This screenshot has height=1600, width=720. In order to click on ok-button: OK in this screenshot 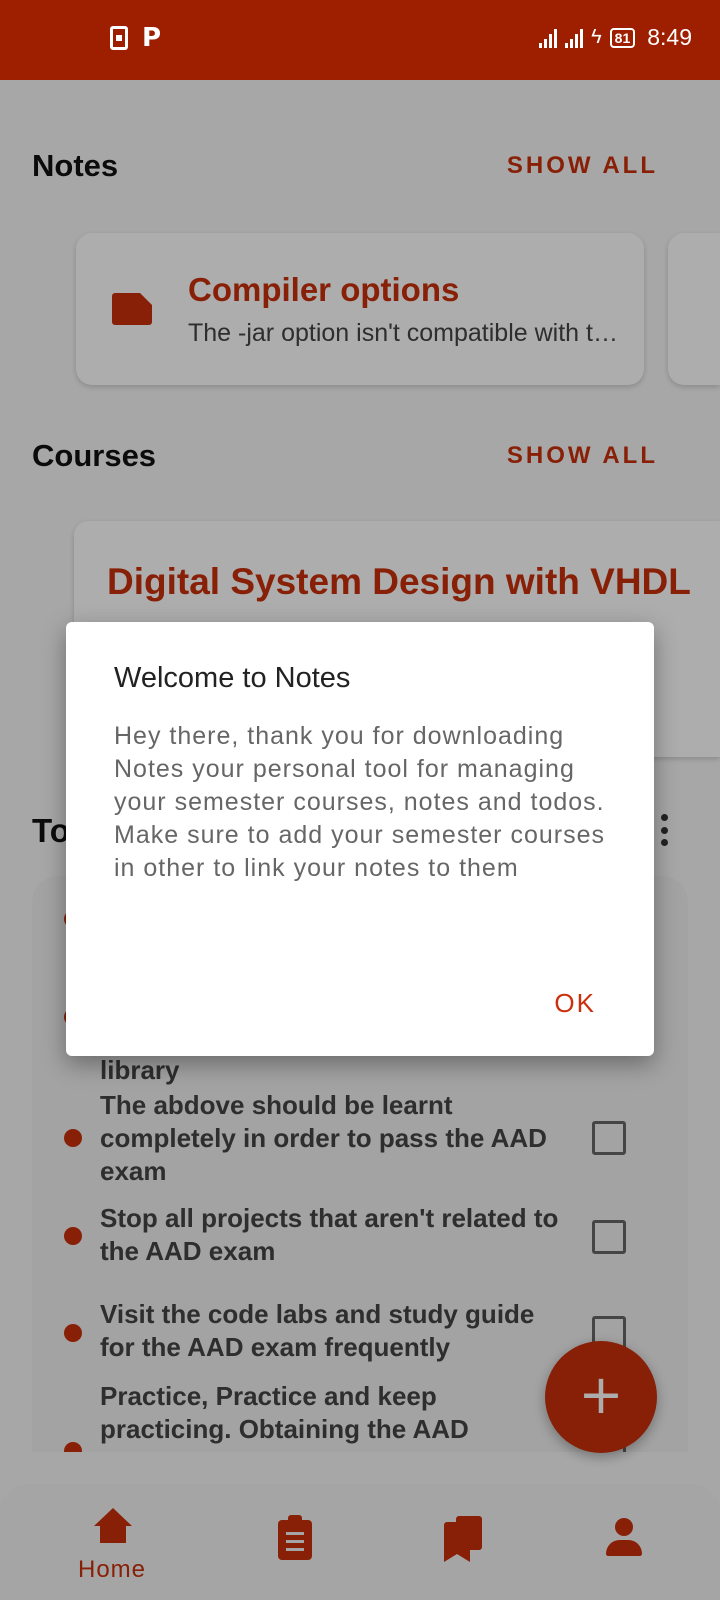, I will do `click(575, 1003)`.